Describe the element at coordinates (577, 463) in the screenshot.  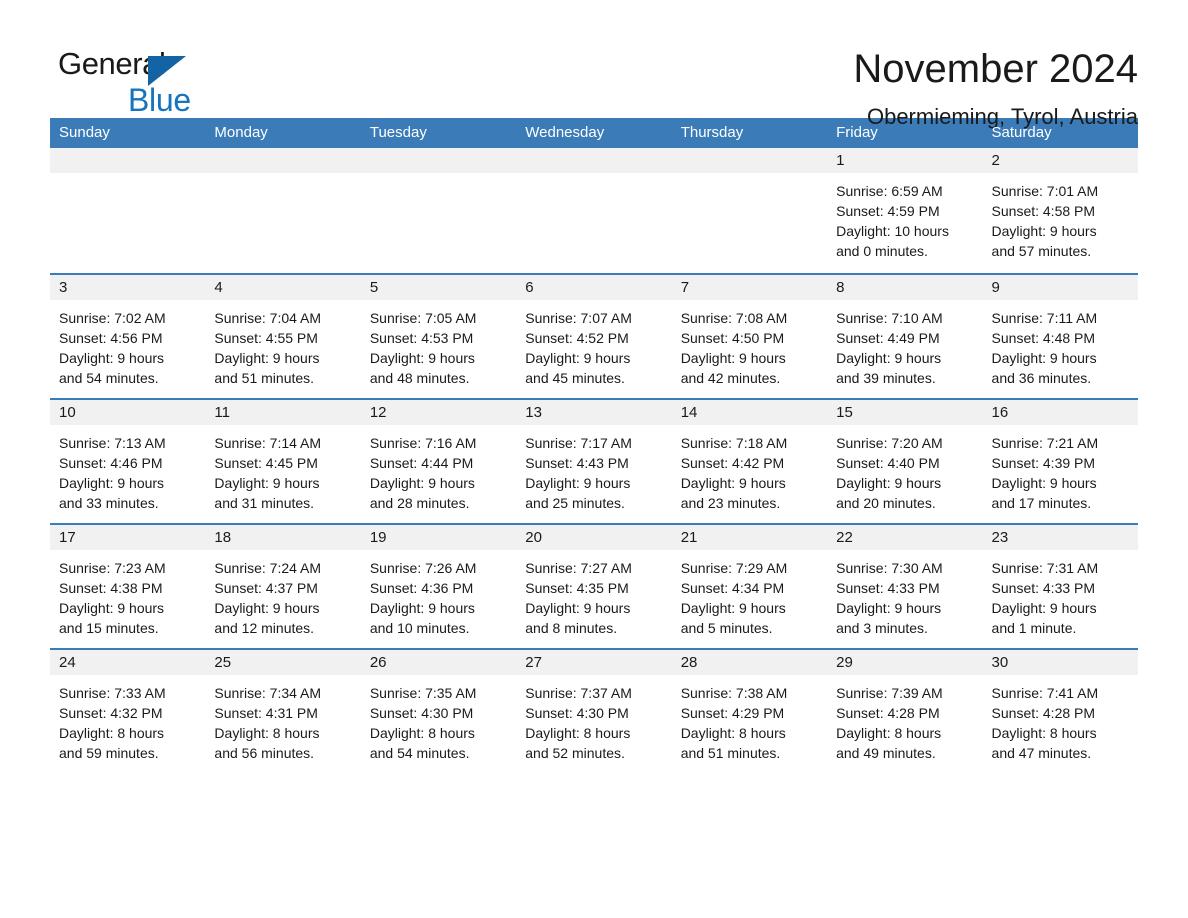
I see `day-detail-line: Sunset: 4:43 PM` at that location.